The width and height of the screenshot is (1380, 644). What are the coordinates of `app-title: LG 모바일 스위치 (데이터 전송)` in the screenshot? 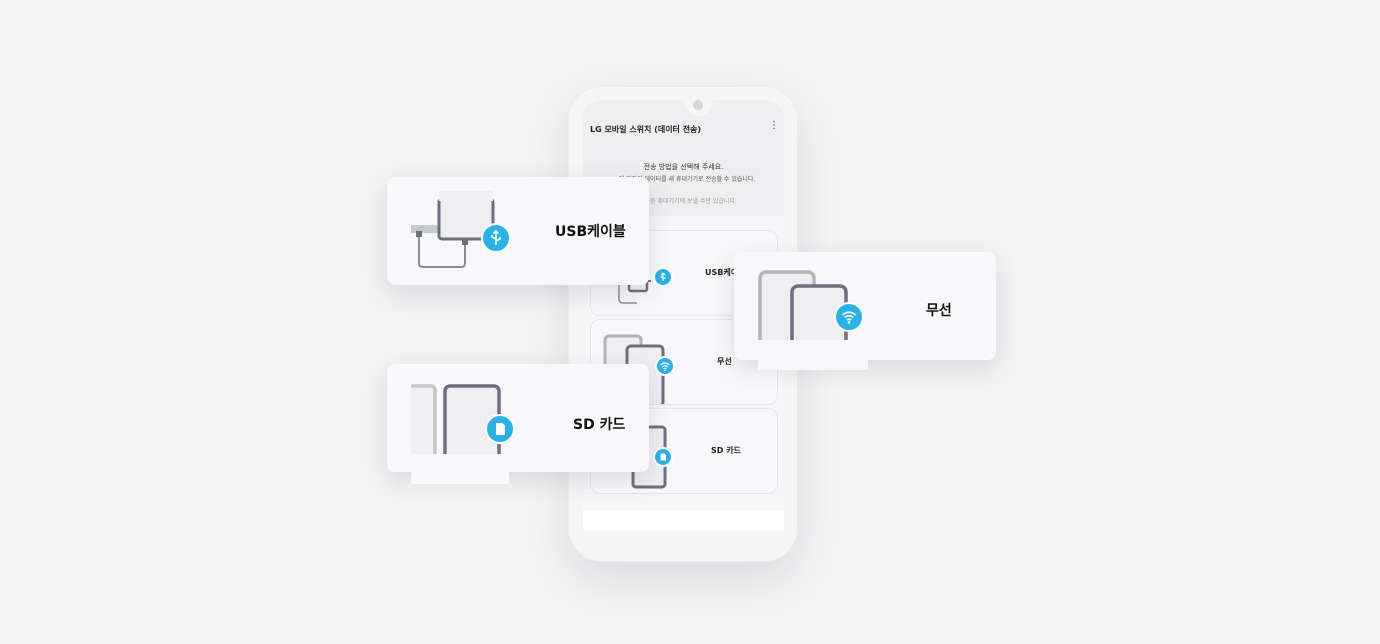 It's located at (646, 129).